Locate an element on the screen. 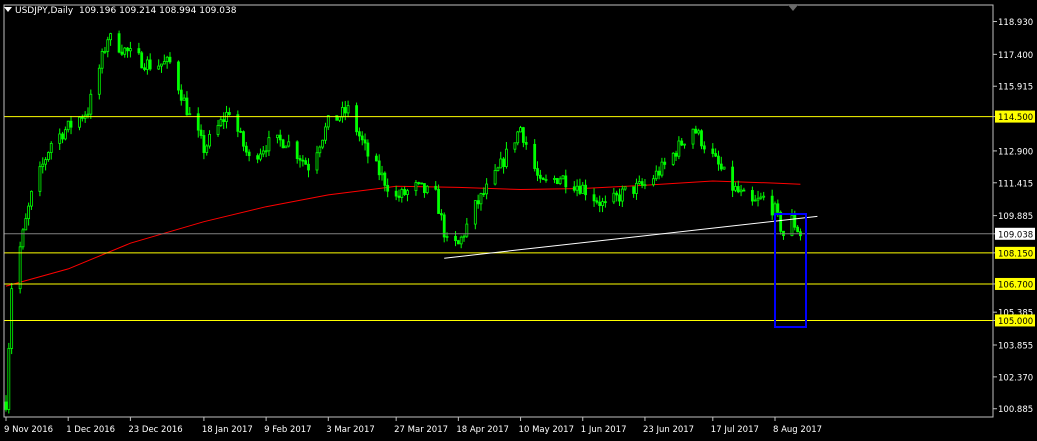 The width and height of the screenshot is (1037, 441). chart-shift-marker-icon is located at coordinates (793, 8).